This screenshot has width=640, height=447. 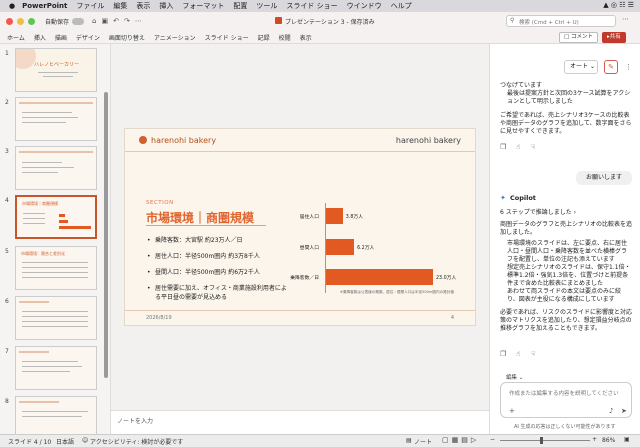 I want to click on thumbnail-4: 4 市場環境｜商圏規模, so click(x=54, y=217).